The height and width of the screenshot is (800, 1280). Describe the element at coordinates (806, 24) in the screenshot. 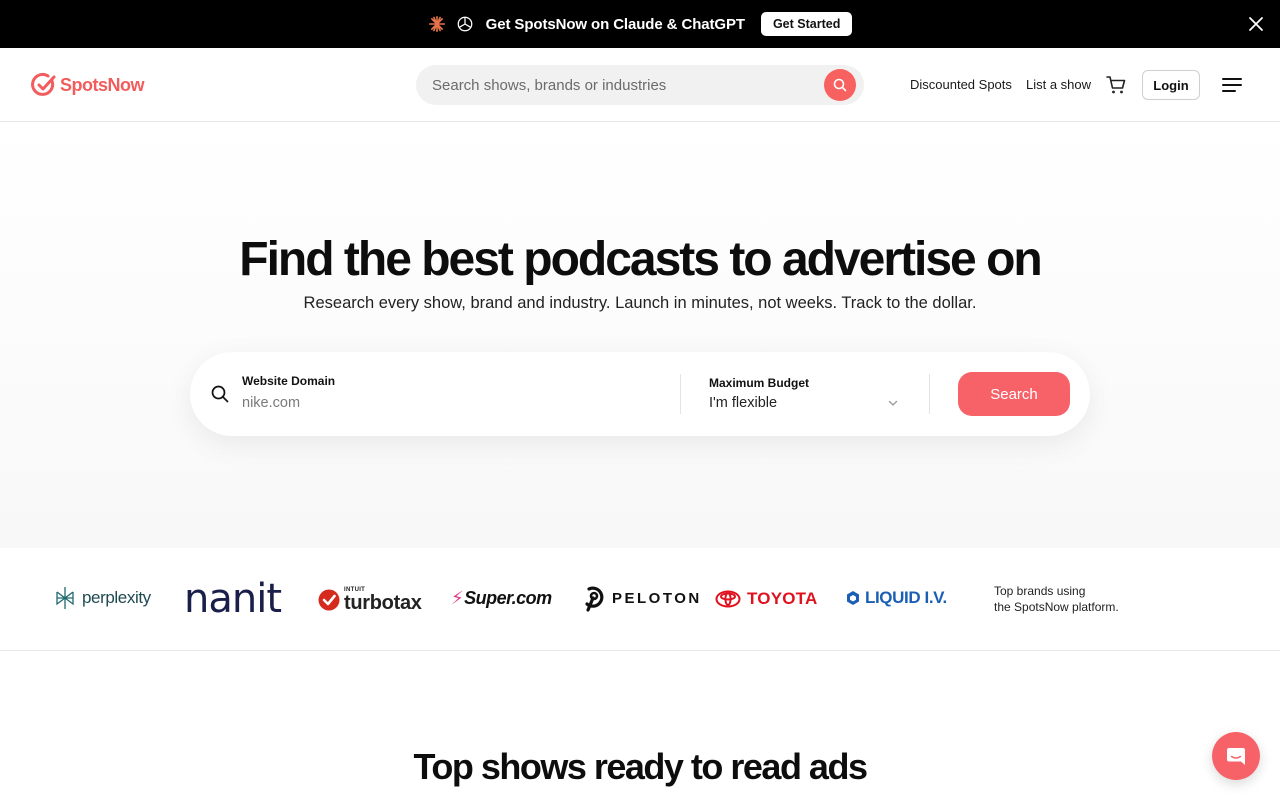

I see `get-started-button: Get Started` at that location.